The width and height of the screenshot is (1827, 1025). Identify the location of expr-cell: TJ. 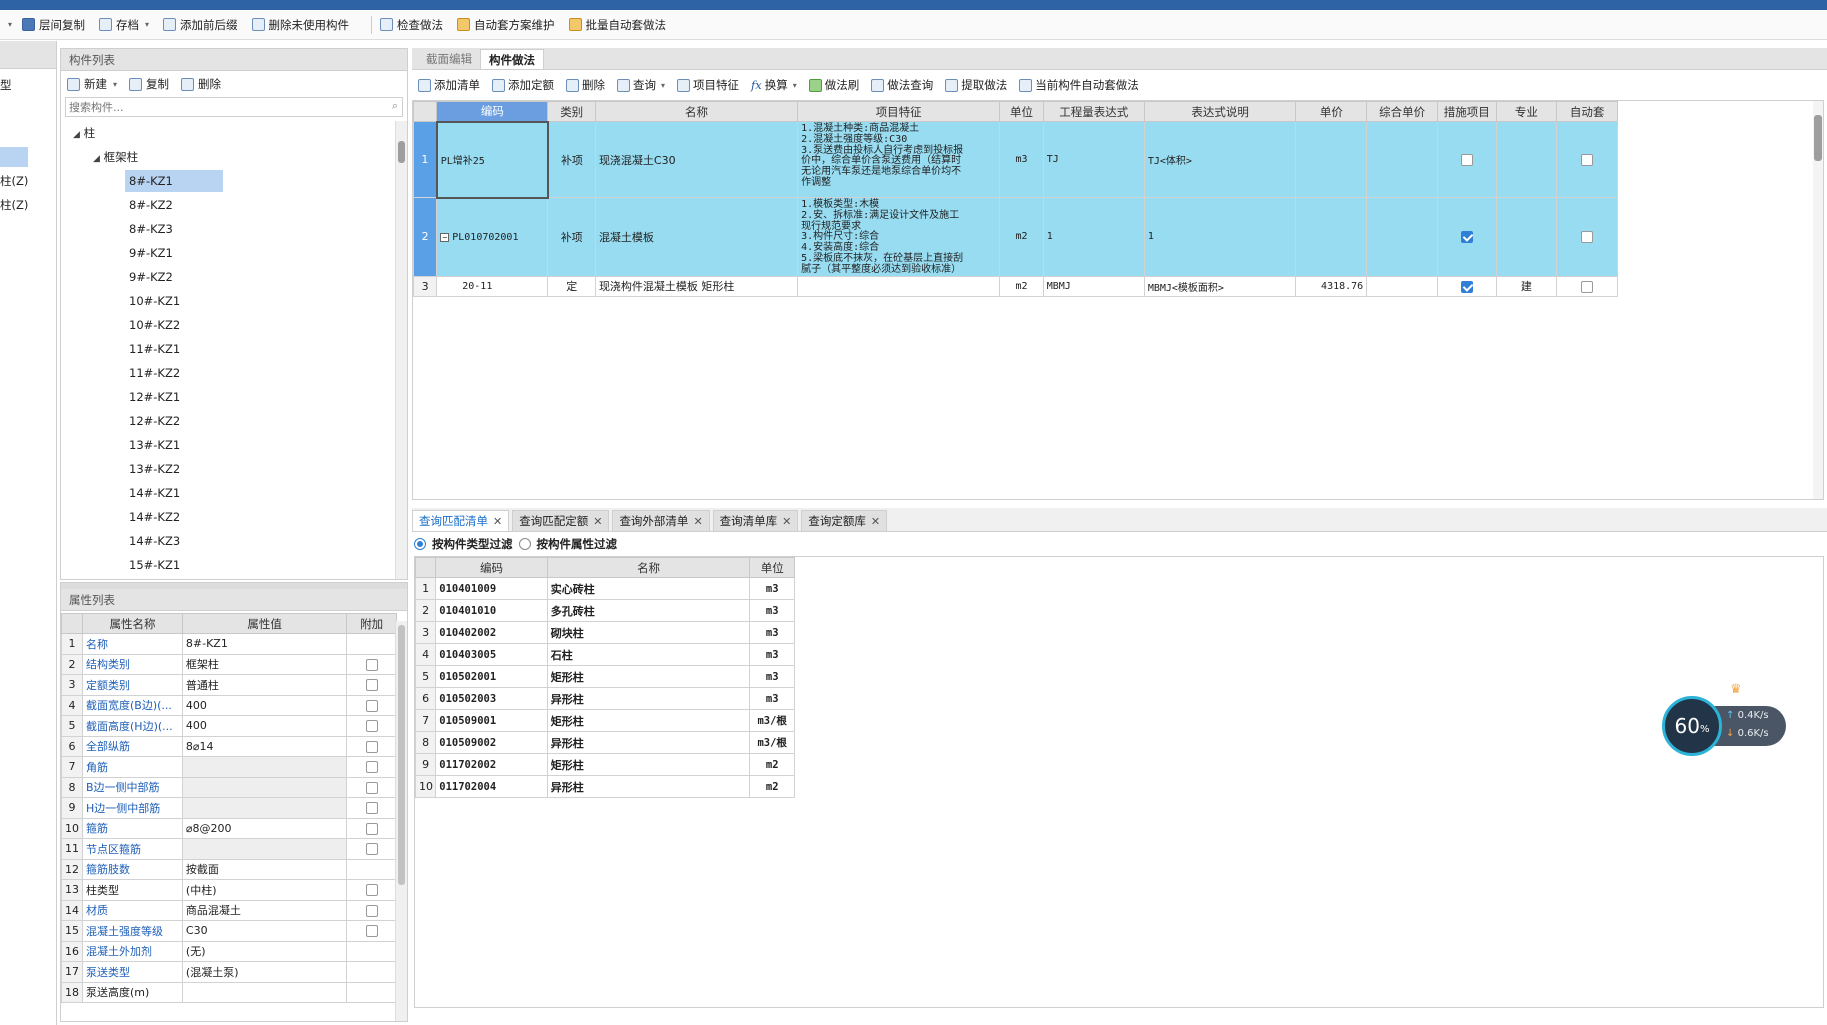
(1093, 159).